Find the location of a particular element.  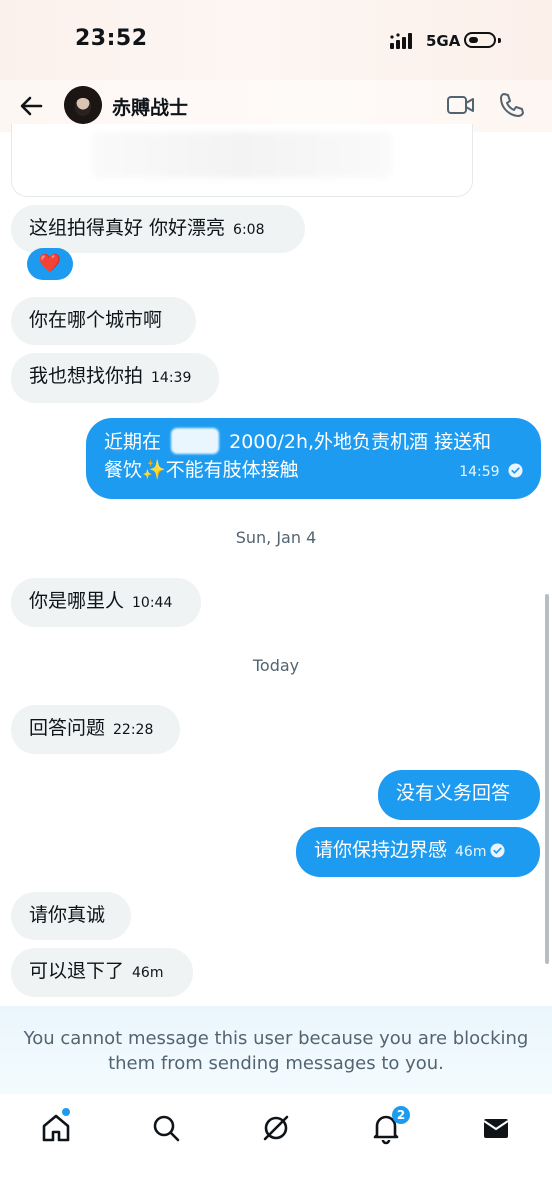

message-bubble-incoming: 回答问题 22:28 is located at coordinates (95, 729).